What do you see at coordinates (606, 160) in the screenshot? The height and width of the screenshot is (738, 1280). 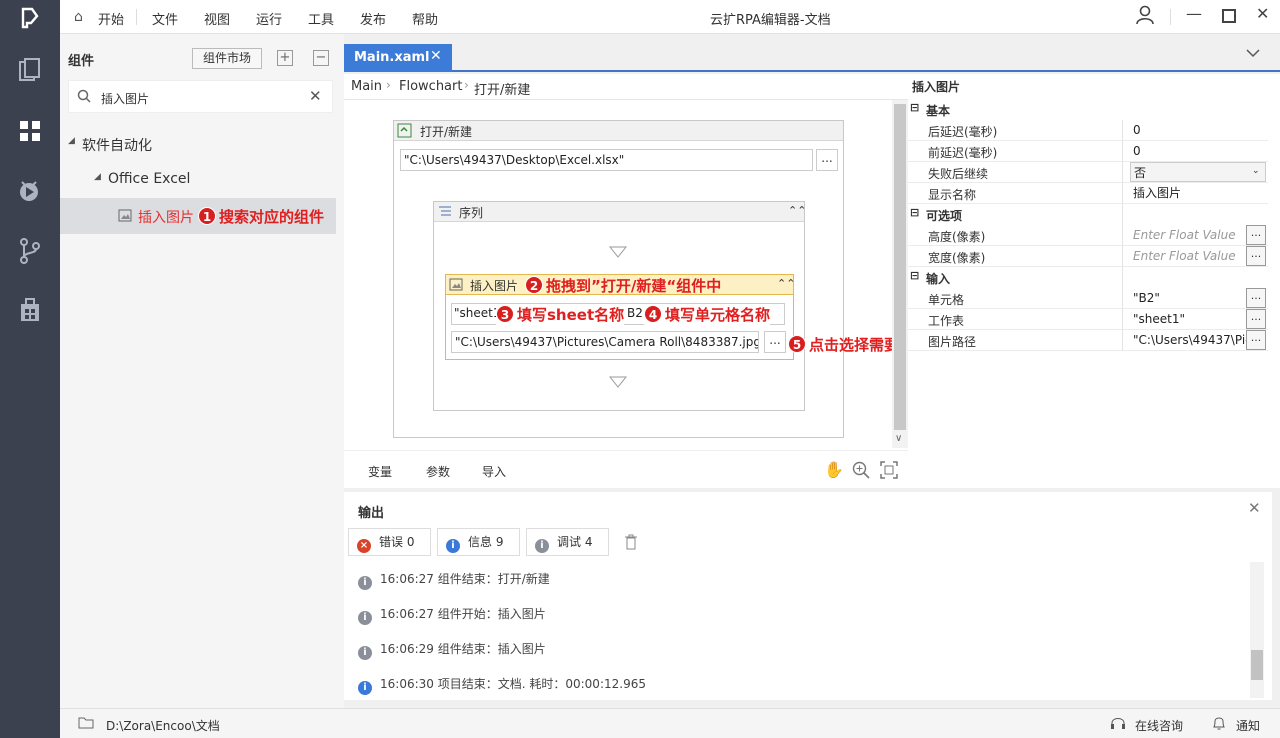 I see `workbook-path-input: "C:\Users\49437\Desktop\Excel.xlsx"` at bounding box center [606, 160].